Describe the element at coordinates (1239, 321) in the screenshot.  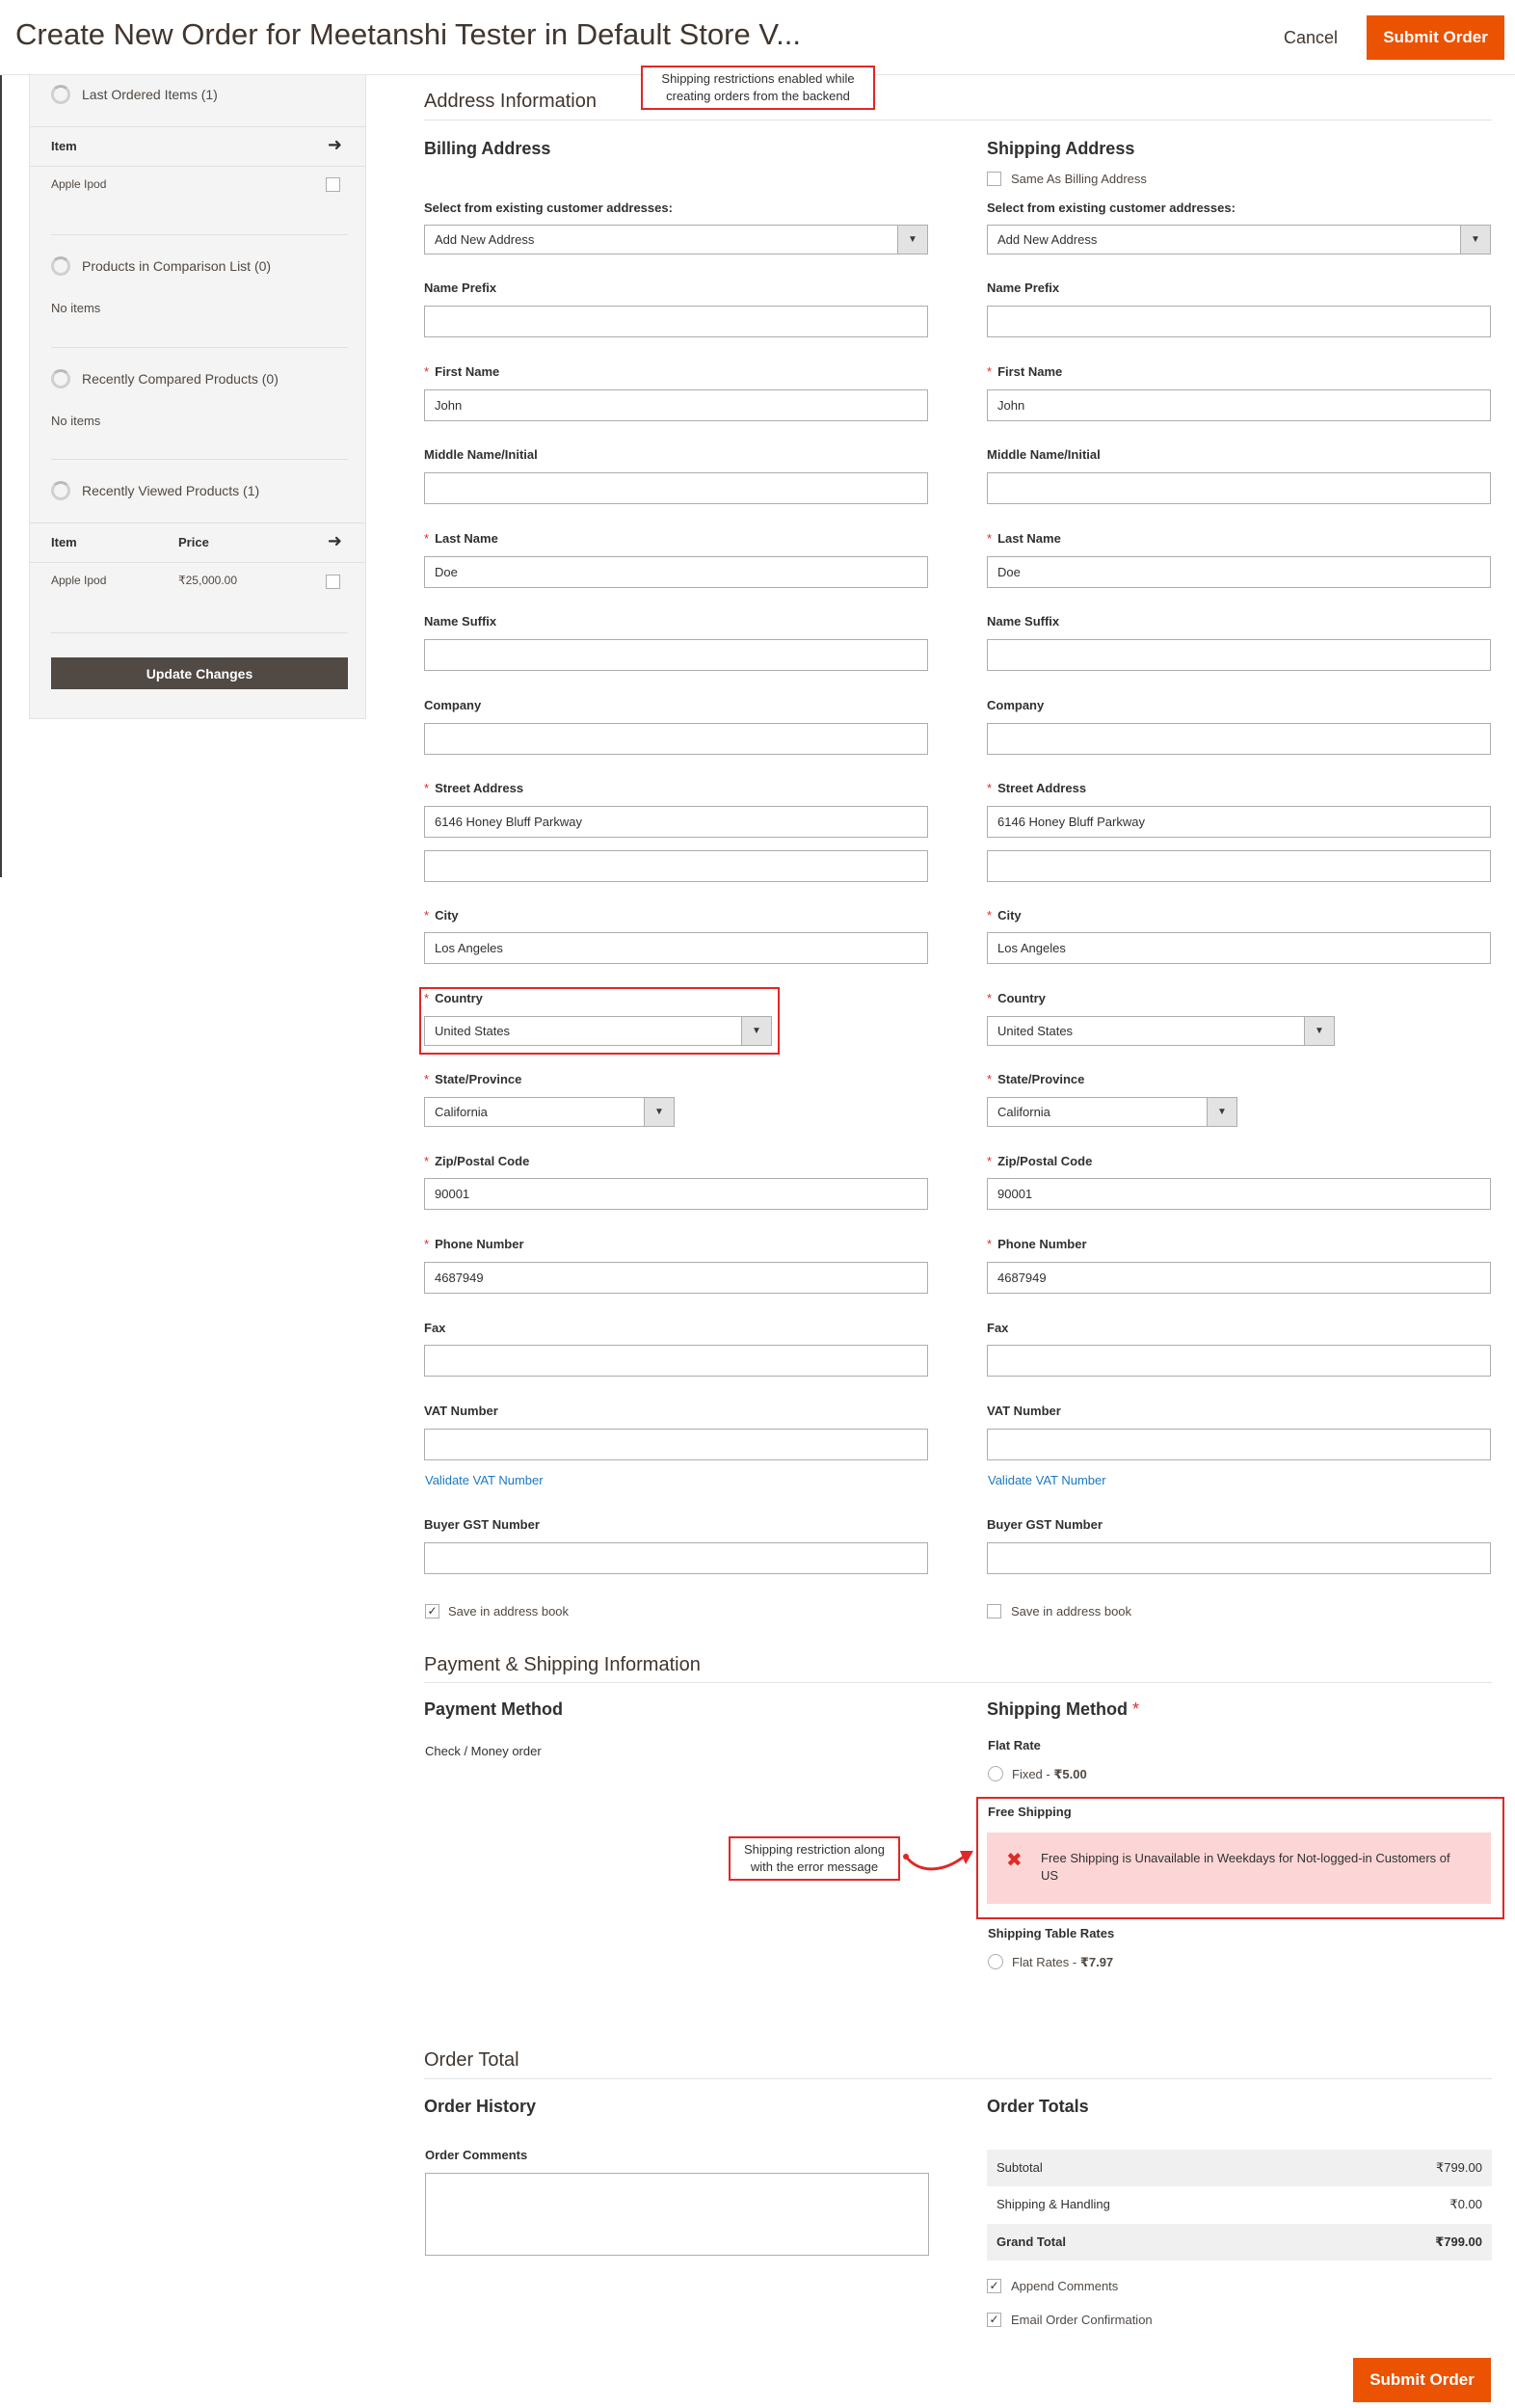
I see `shipping-name-prefix-input` at that location.